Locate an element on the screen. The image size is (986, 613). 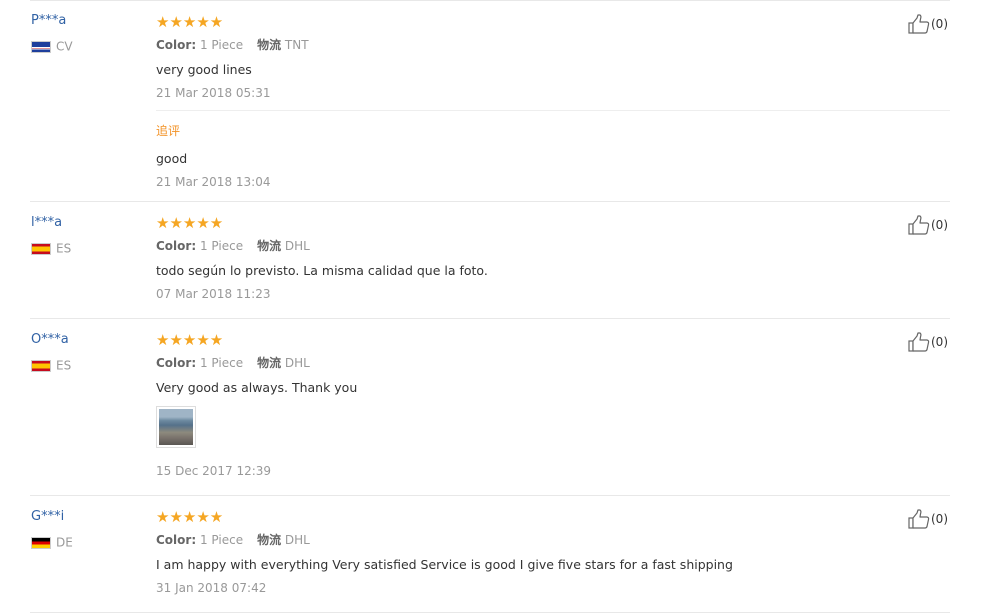
order-attributes: Color: 1 Piece 物流 TNT is located at coordinates (232, 45).